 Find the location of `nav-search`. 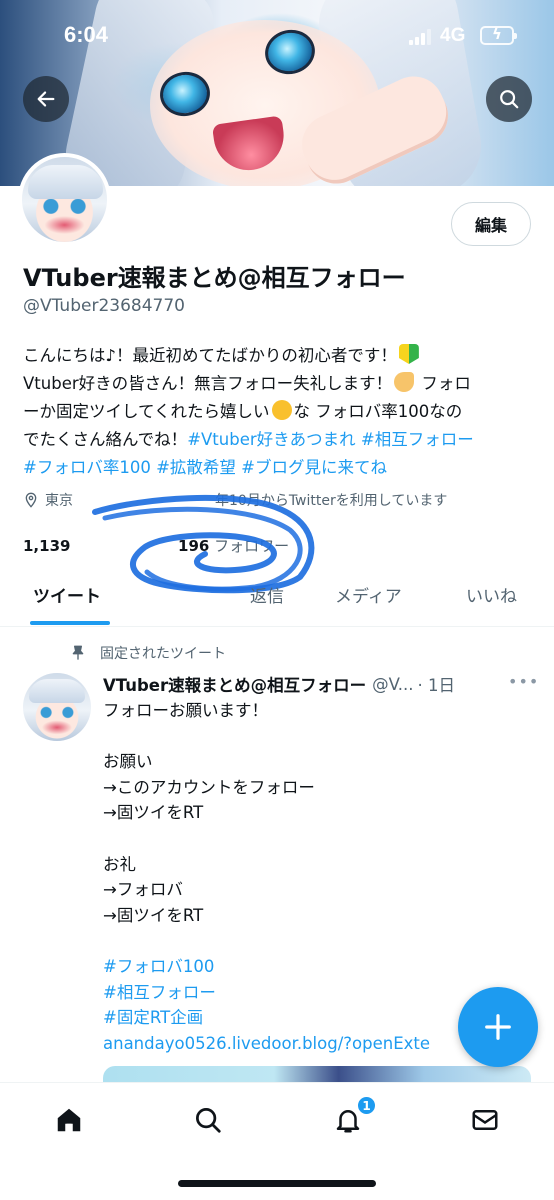

nav-search is located at coordinates (208, 1120).